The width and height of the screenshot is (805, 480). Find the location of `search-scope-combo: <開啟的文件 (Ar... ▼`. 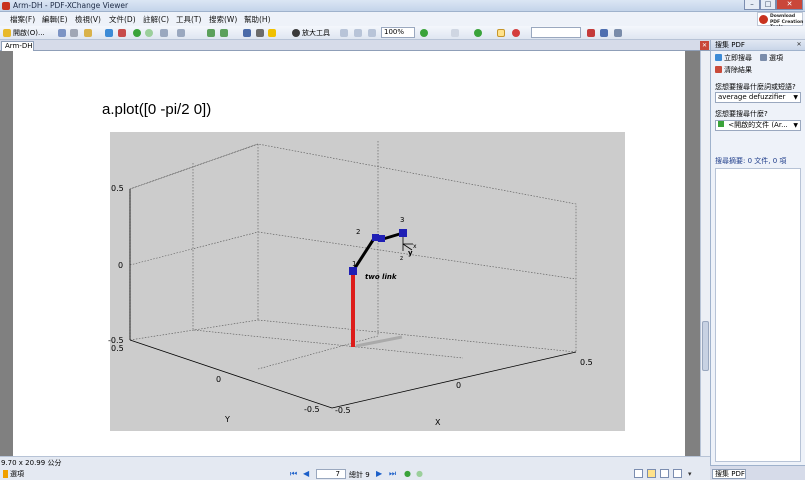

search-scope-combo: <開啟的文件 (Ar... ▼ is located at coordinates (758, 125).